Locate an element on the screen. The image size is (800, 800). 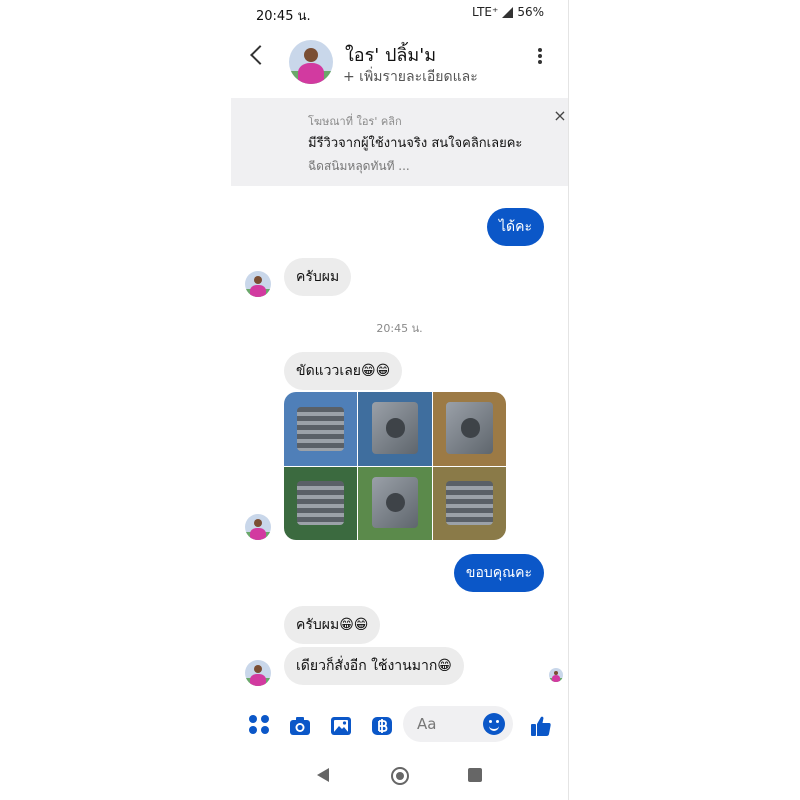
status-indicators: LTE⁺ 56% is located at coordinates (508, 12).